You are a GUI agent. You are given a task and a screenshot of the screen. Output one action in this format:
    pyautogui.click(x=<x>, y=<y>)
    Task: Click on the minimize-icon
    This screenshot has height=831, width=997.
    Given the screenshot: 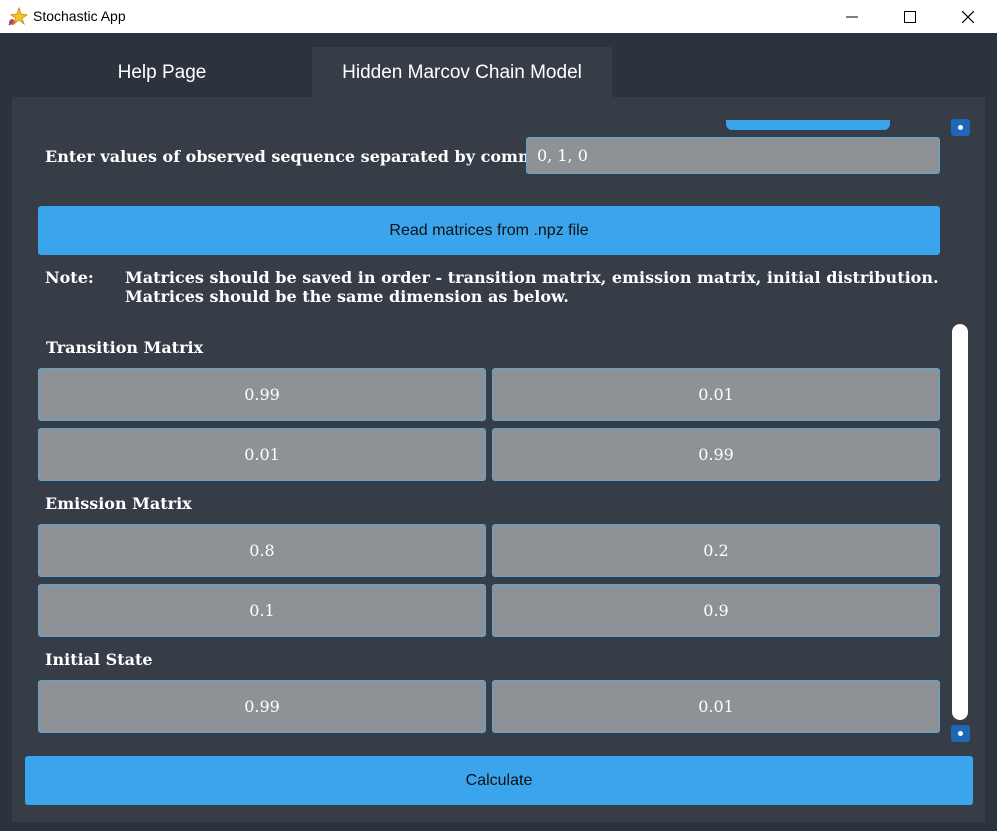 What is the action you would take?
    pyautogui.click(x=852, y=16)
    